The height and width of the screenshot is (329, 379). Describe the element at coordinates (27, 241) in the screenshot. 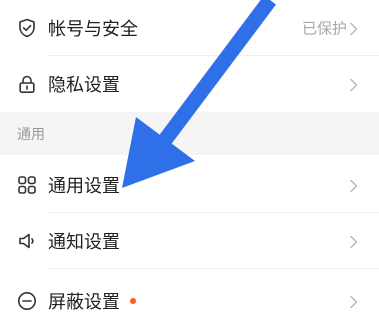

I see `speaker-icon` at that location.